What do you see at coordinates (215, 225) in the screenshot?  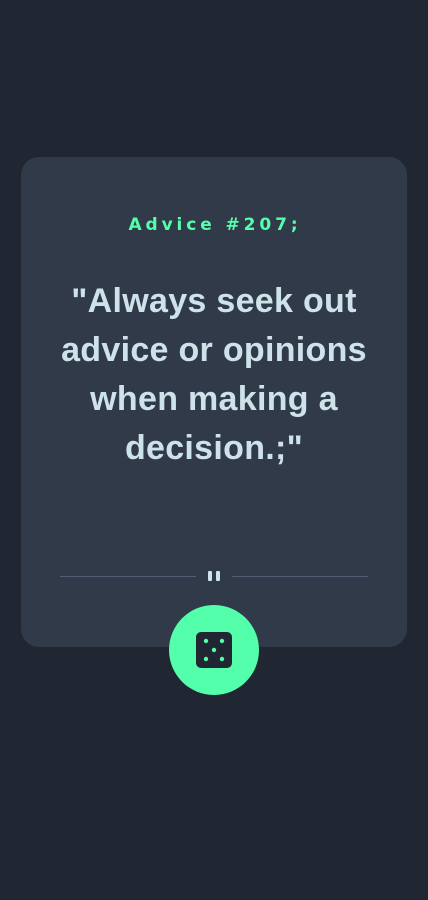 I see `advice-id-label: Advice #207;` at bounding box center [215, 225].